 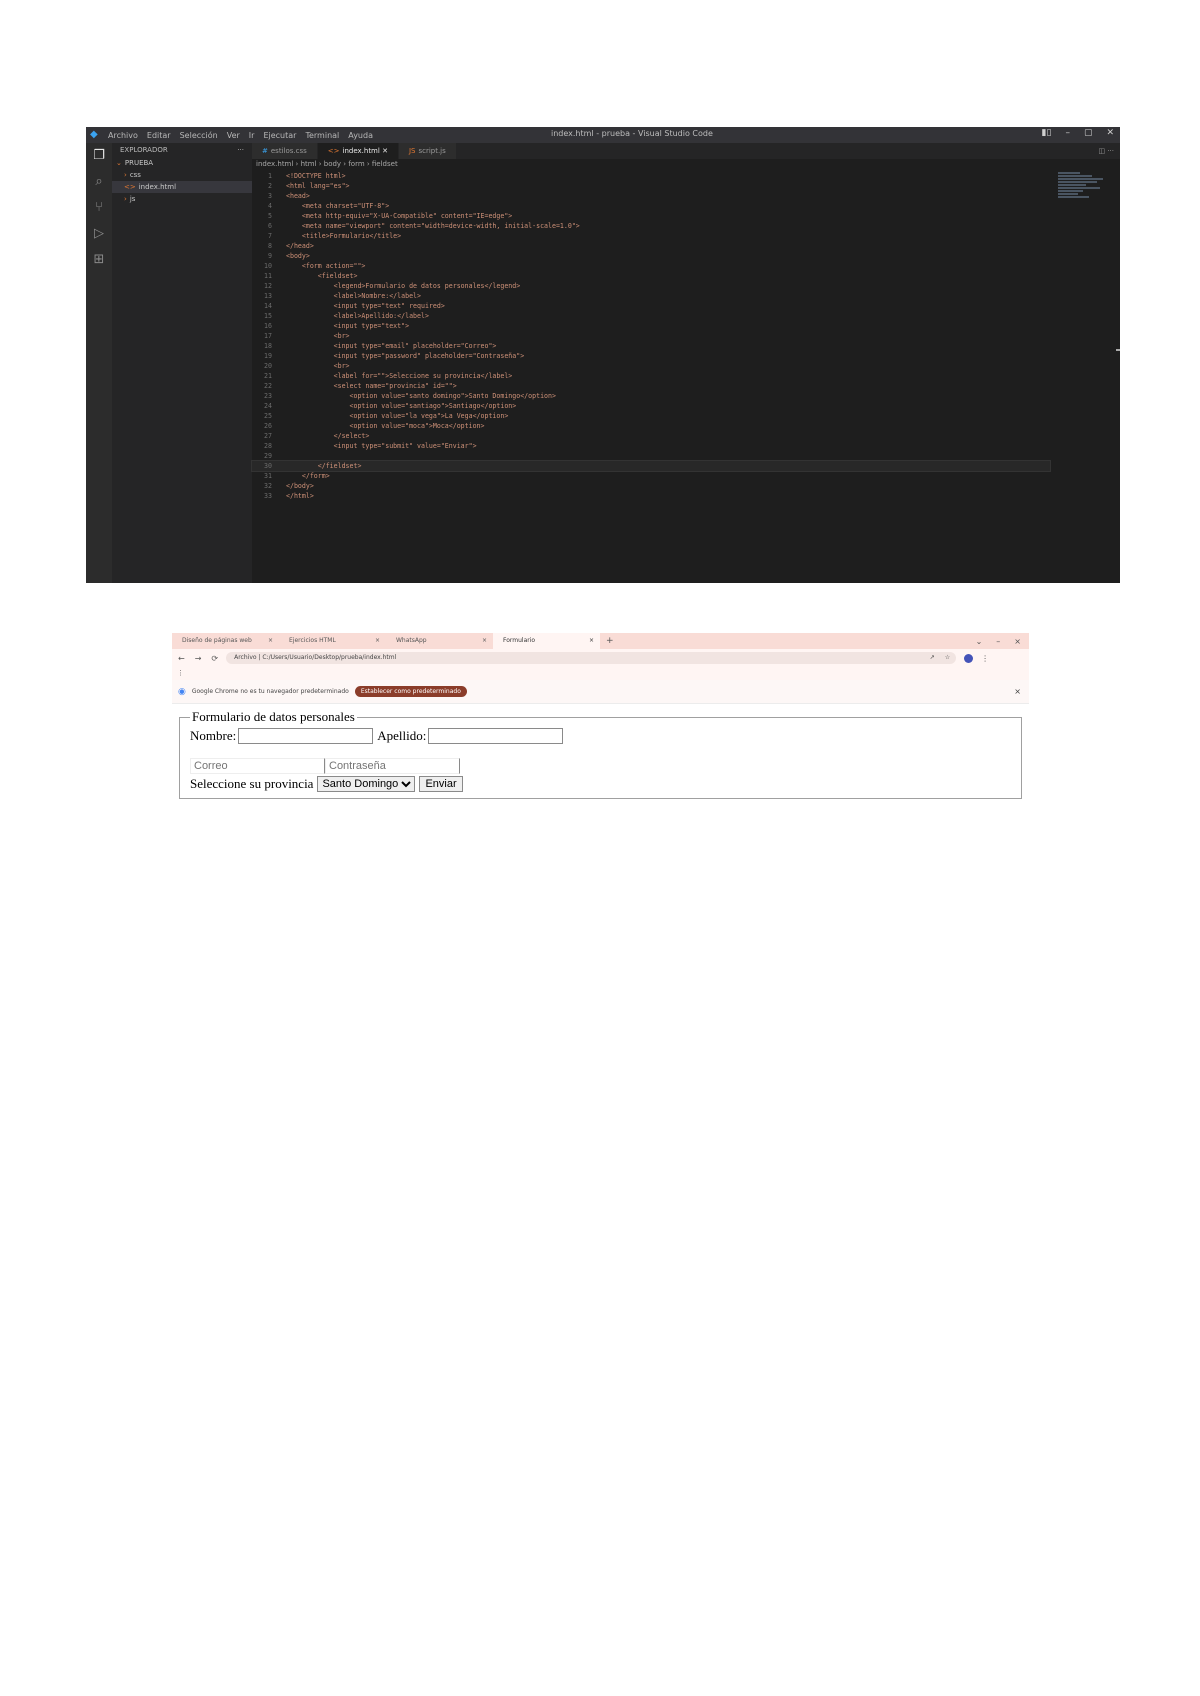 I want to click on forward-icon: →, so click(x=198, y=658).